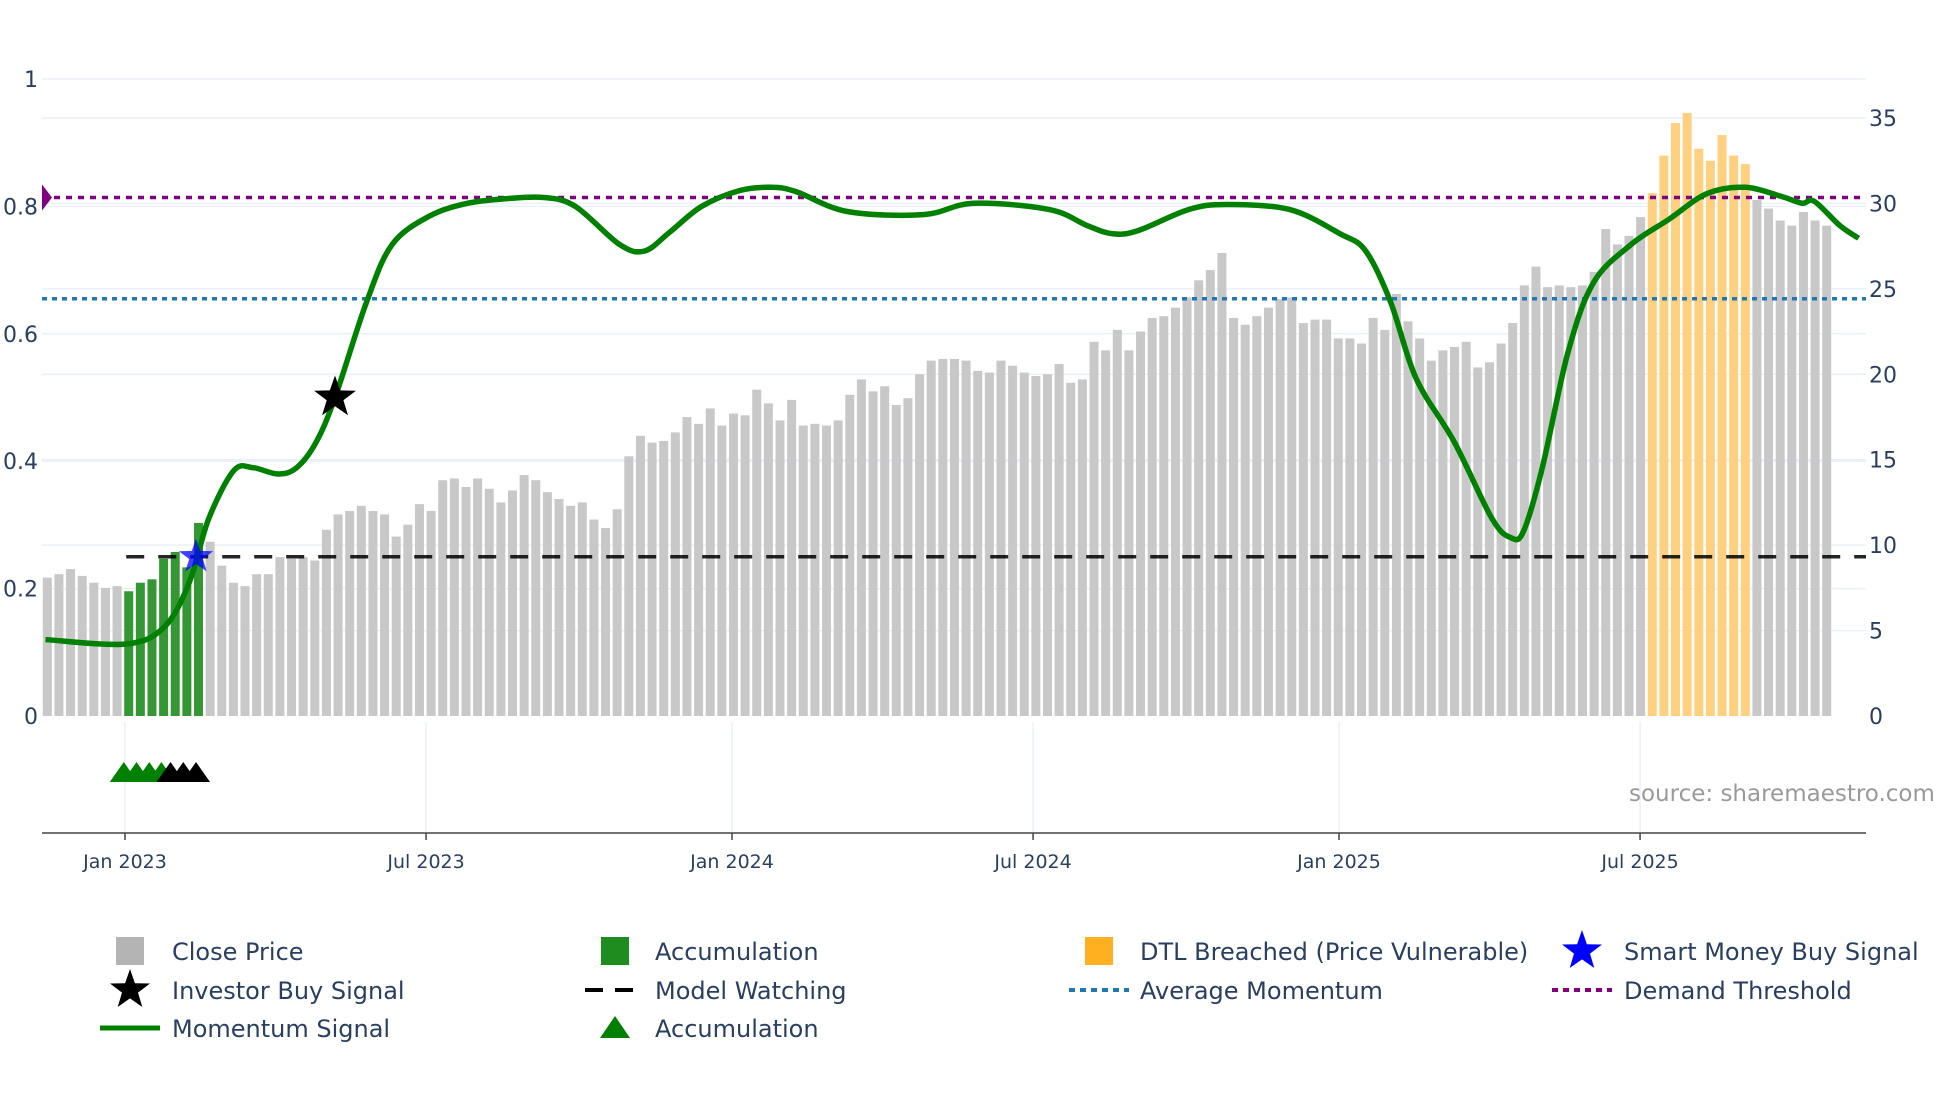  Describe the element at coordinates (130, 988) in the screenshot. I see `star-black-icon` at that location.